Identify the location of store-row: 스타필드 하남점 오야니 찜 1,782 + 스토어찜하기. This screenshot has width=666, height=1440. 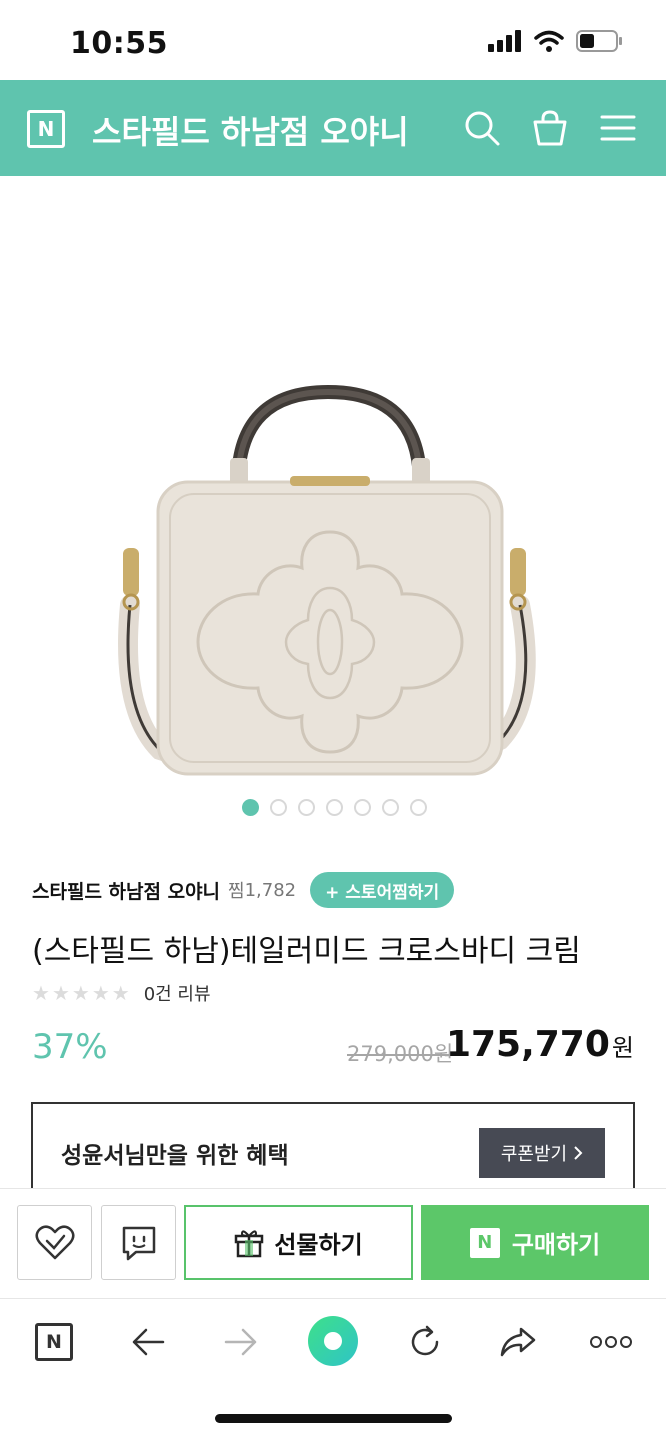
(243, 890).